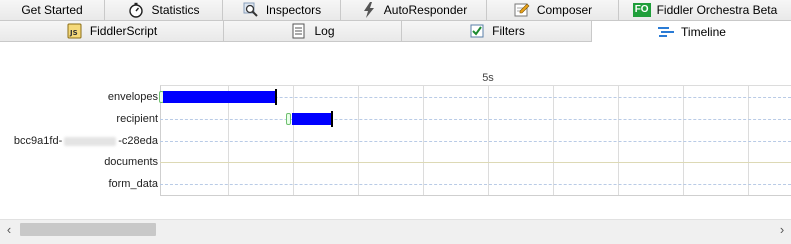 This screenshot has height=244, width=791. I want to click on tab-label: Timeline, so click(703, 31).